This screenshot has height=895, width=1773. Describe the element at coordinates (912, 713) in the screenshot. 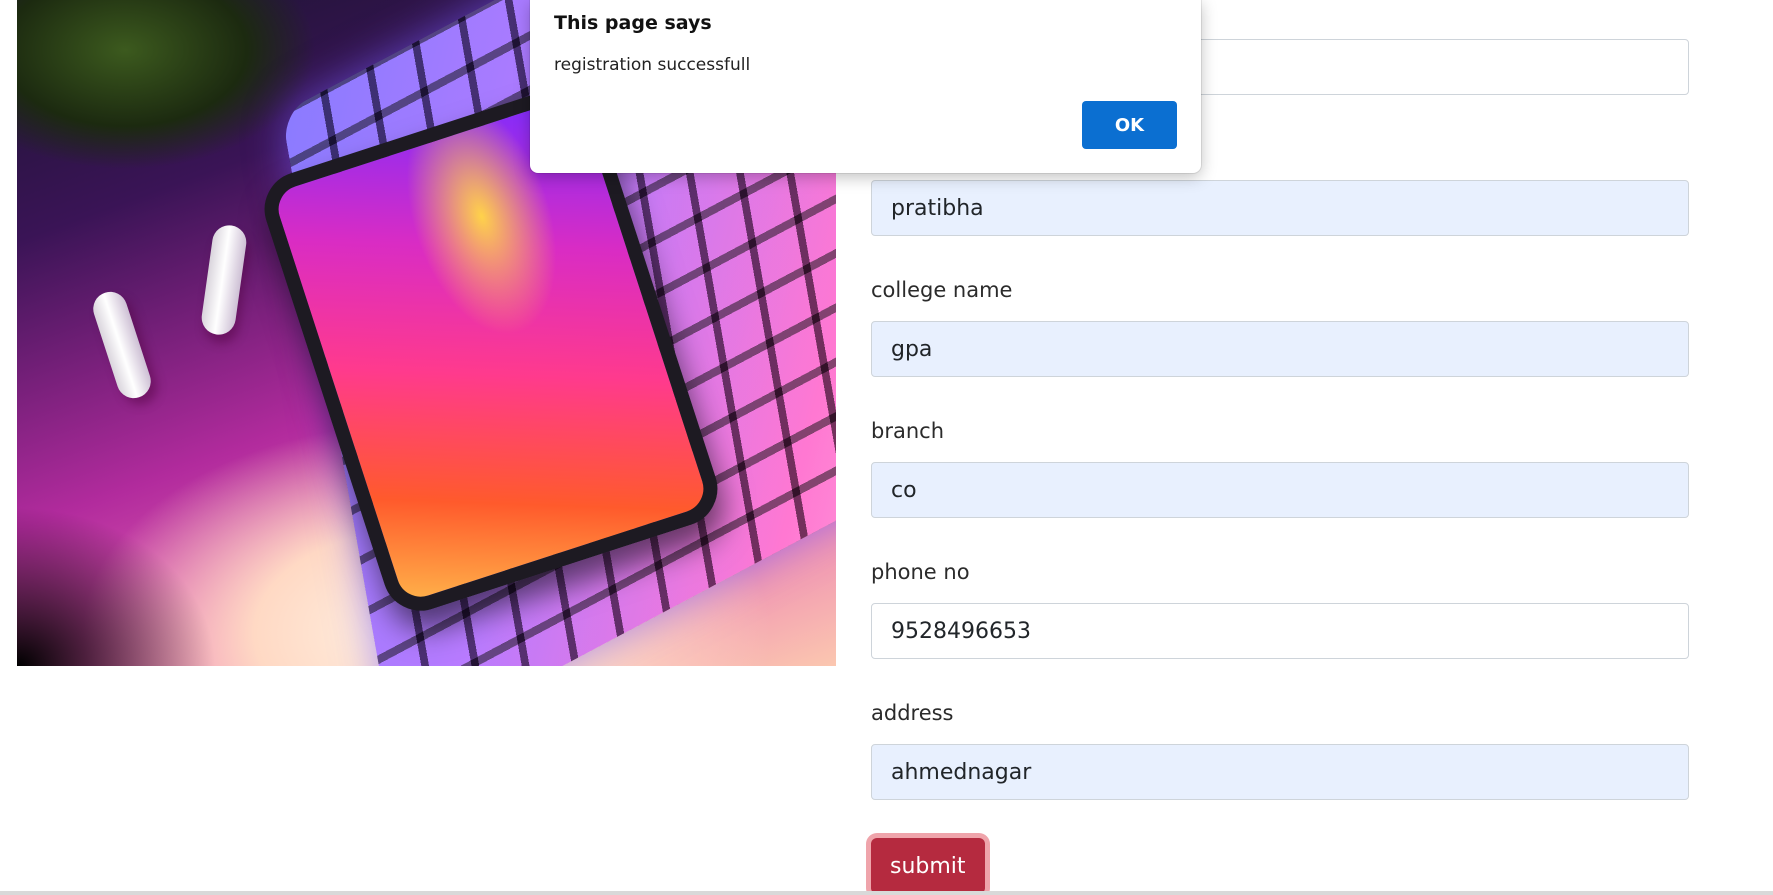

I see `address-label: address` at that location.